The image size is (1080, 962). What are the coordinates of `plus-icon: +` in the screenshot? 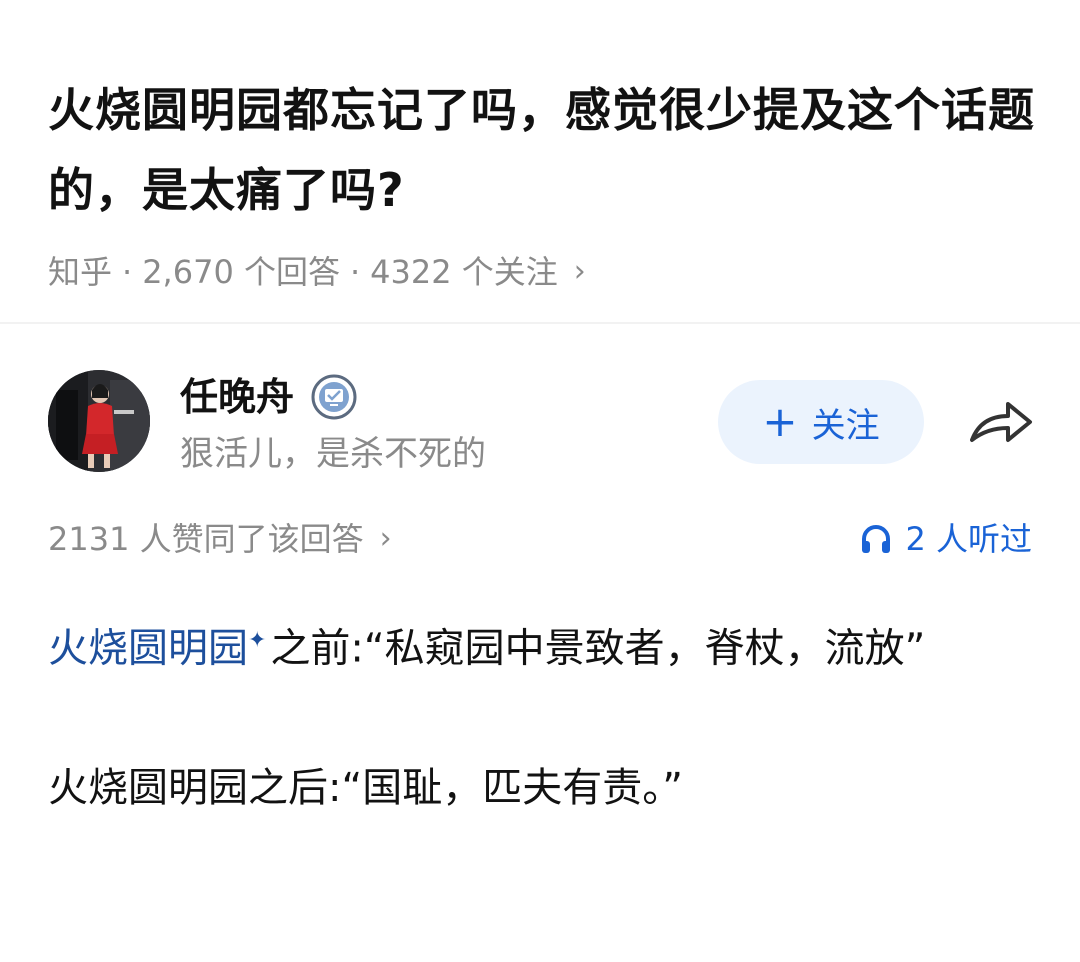 It's located at (780, 421).